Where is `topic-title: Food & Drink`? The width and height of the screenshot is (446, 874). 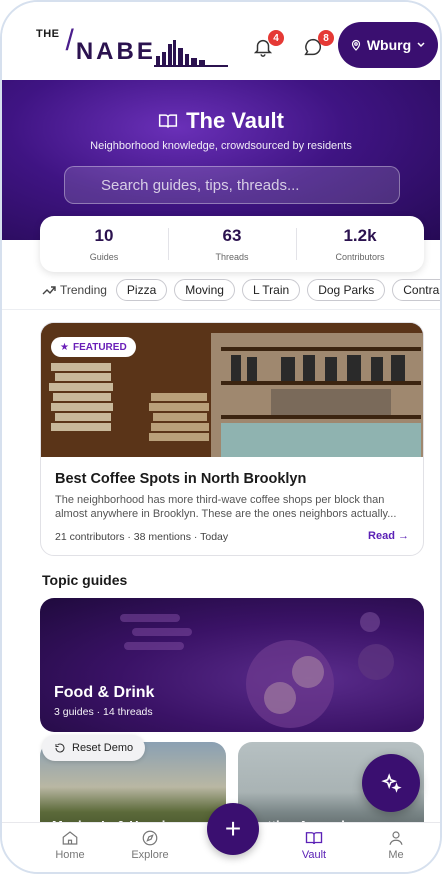 topic-title: Food & Drink is located at coordinates (104, 692).